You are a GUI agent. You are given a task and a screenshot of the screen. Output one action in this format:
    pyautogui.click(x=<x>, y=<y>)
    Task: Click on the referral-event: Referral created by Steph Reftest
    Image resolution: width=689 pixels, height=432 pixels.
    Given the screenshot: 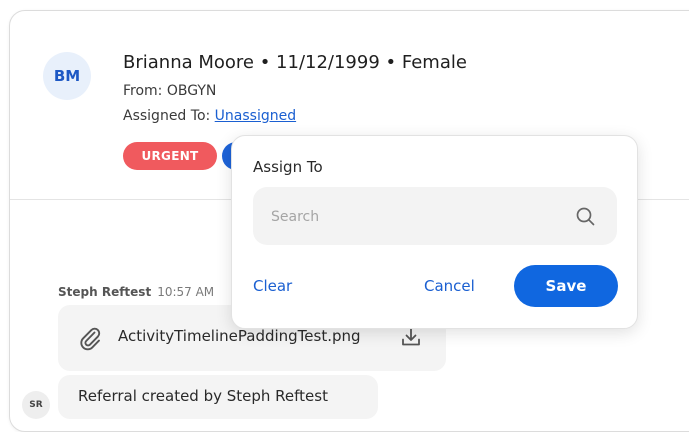 What is the action you would take?
    pyautogui.click(x=218, y=397)
    